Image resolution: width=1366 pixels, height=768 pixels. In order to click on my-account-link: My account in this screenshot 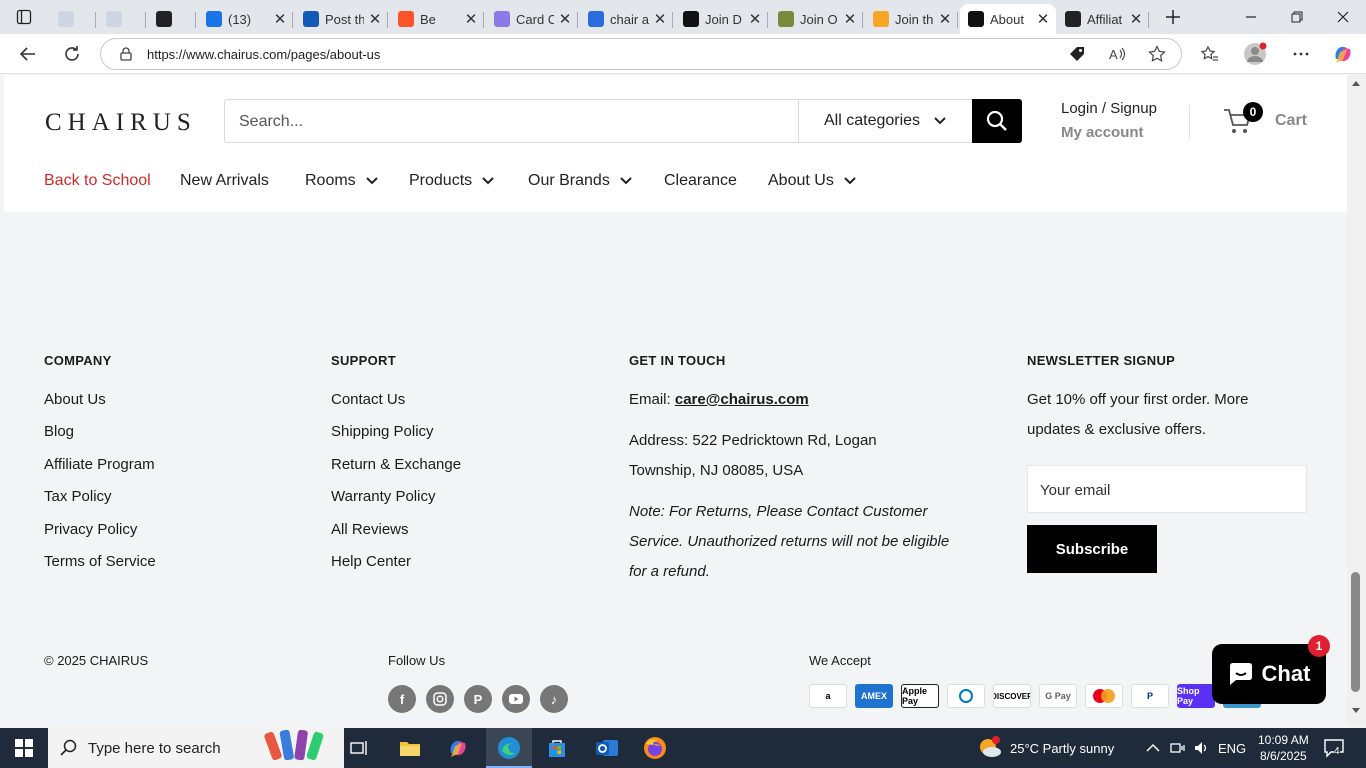, I will do `click(1102, 132)`.